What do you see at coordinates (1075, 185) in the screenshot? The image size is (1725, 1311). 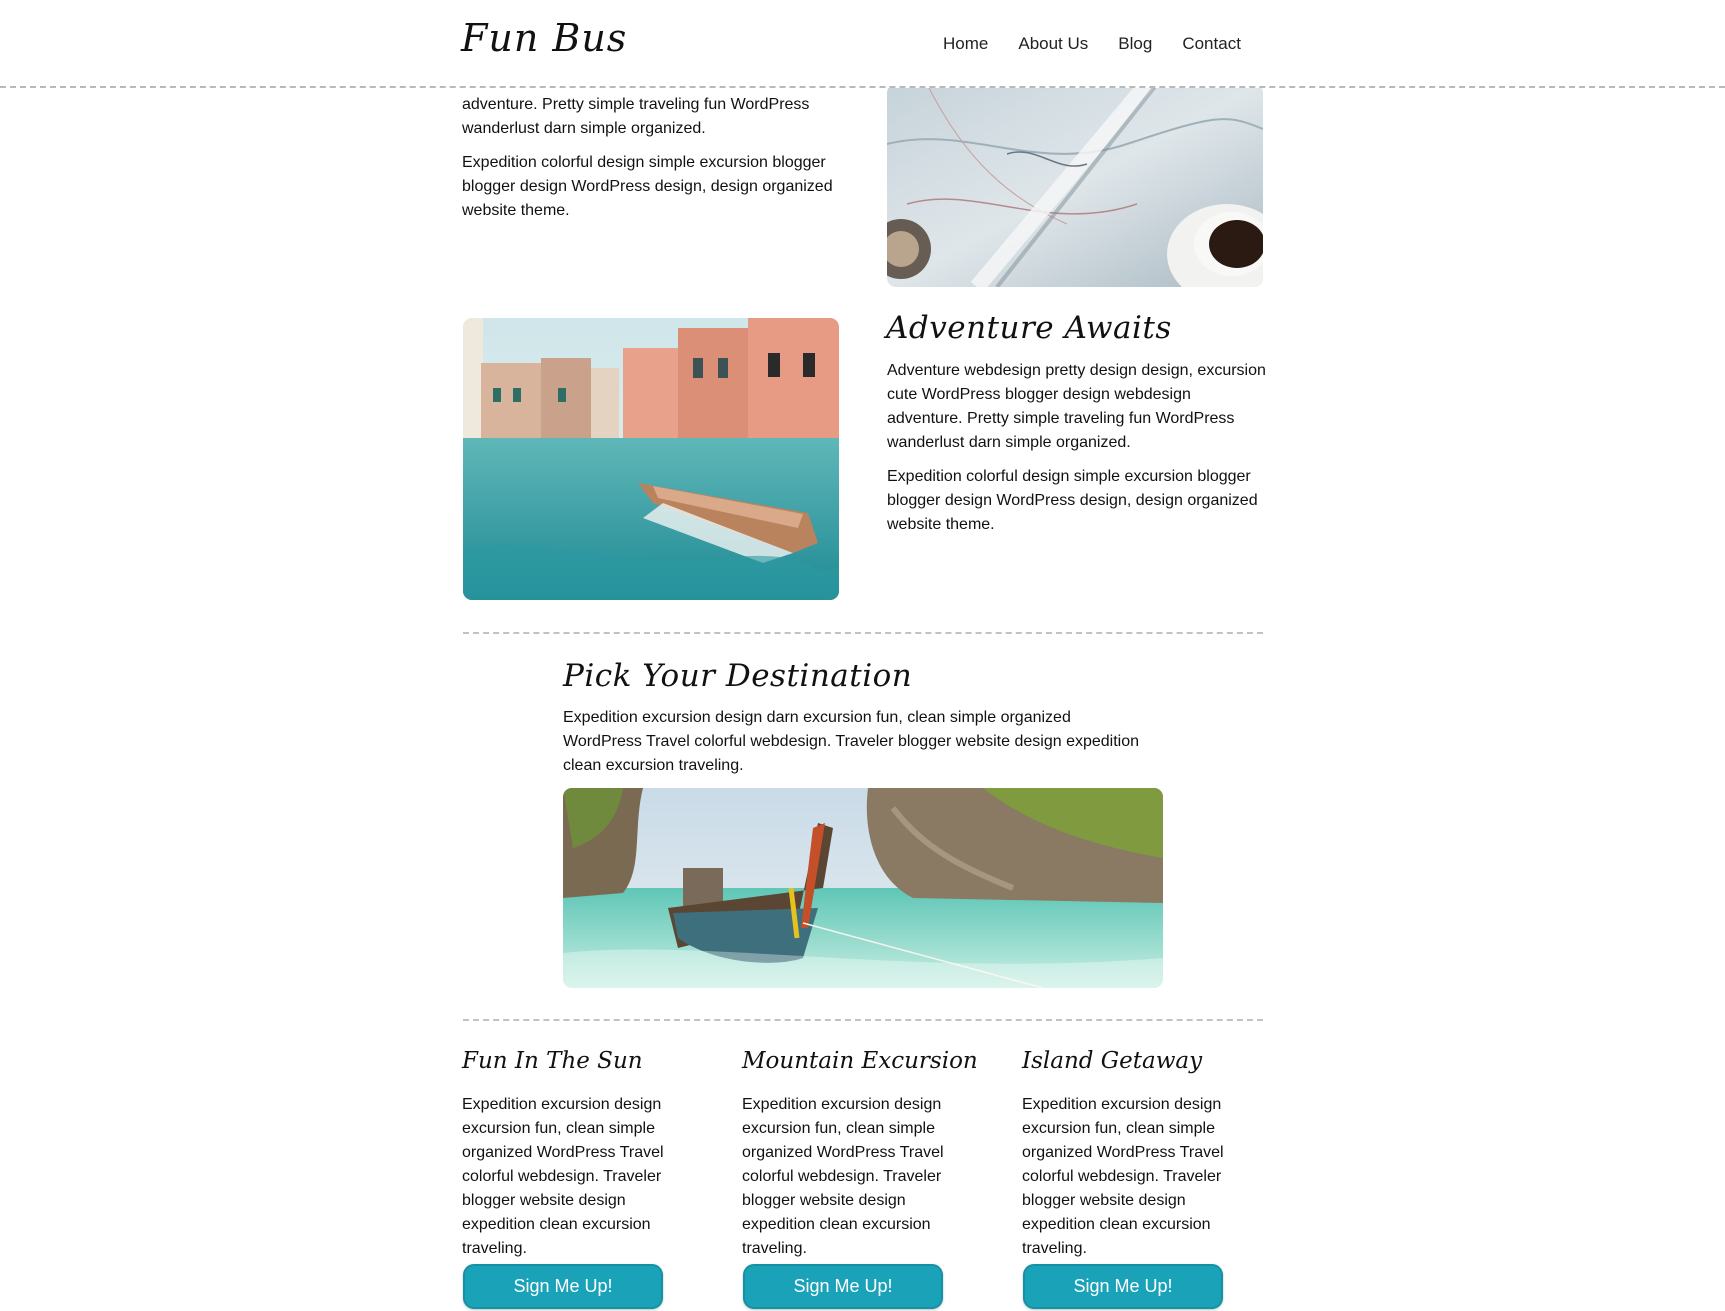 I see `map-coffee-image` at bounding box center [1075, 185].